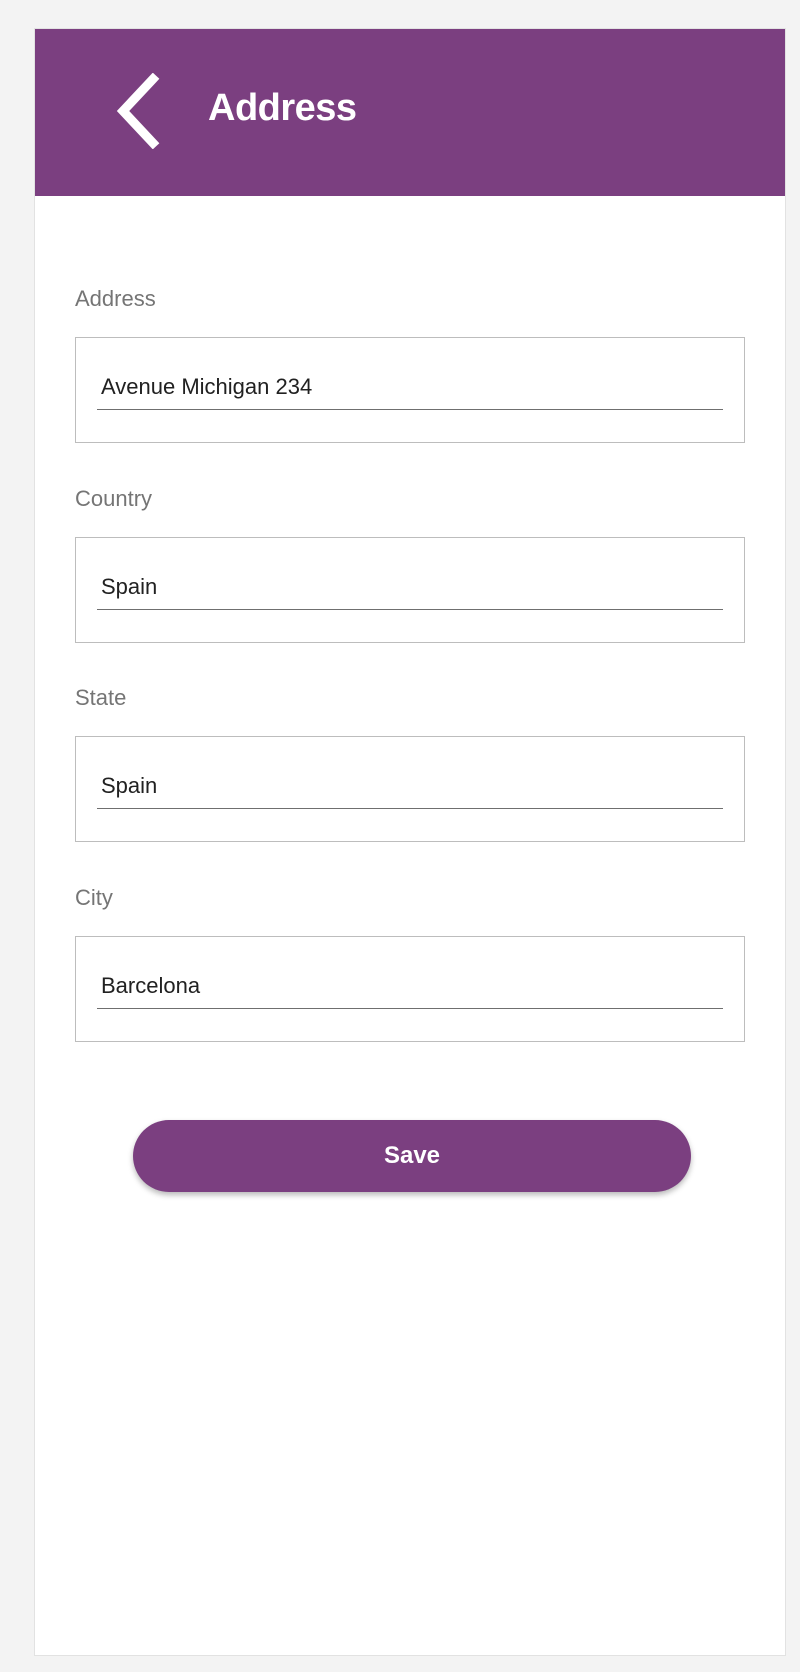 Image resolution: width=800 pixels, height=1672 pixels. Describe the element at coordinates (410, 986) in the screenshot. I see `city-input` at that location.